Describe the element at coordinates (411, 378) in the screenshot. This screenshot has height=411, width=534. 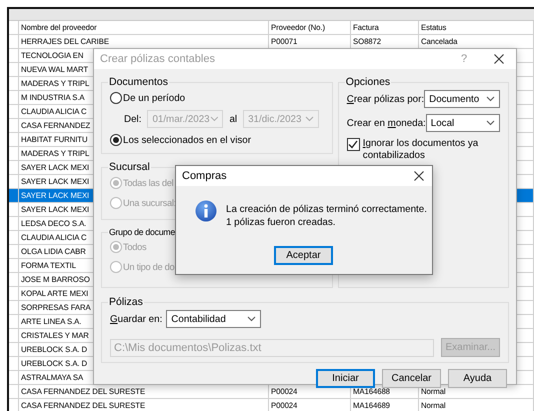
I see `dialog-button: Cancelar` at that location.